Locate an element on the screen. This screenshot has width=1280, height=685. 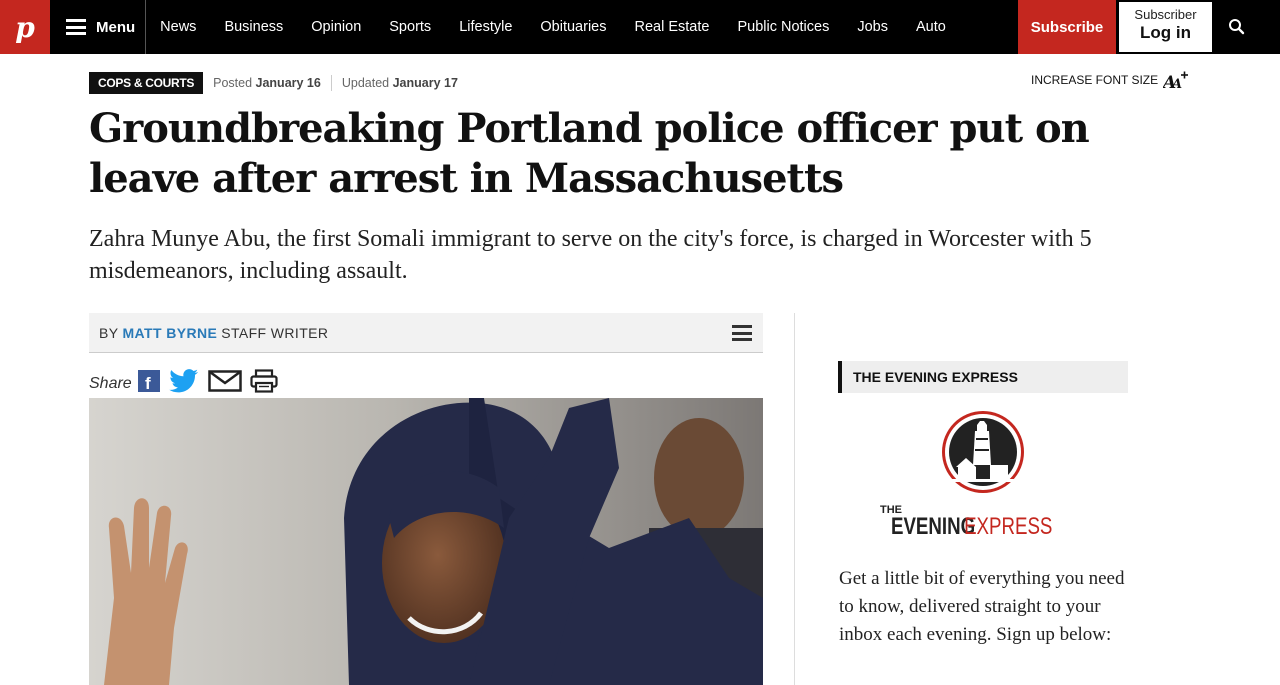
search-icon is located at coordinates (1238, 27).